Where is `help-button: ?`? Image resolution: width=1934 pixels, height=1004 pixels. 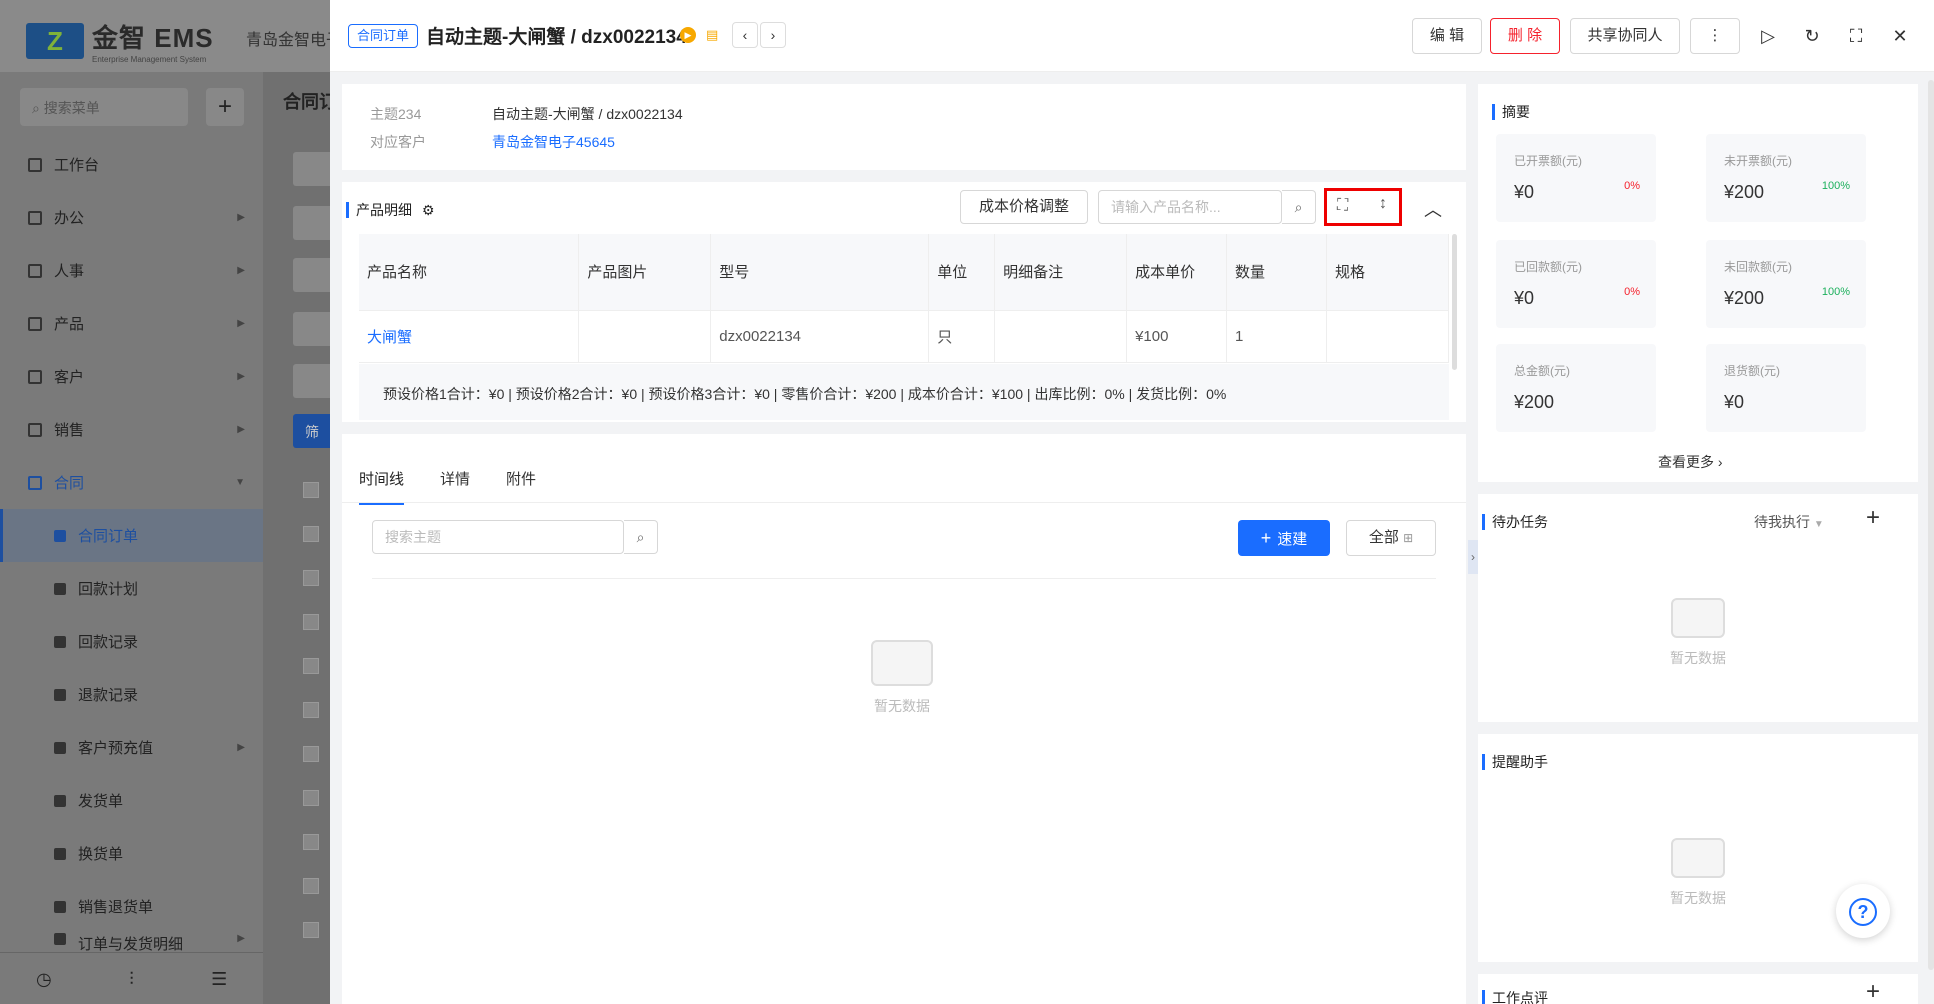 help-button: ? is located at coordinates (1863, 911).